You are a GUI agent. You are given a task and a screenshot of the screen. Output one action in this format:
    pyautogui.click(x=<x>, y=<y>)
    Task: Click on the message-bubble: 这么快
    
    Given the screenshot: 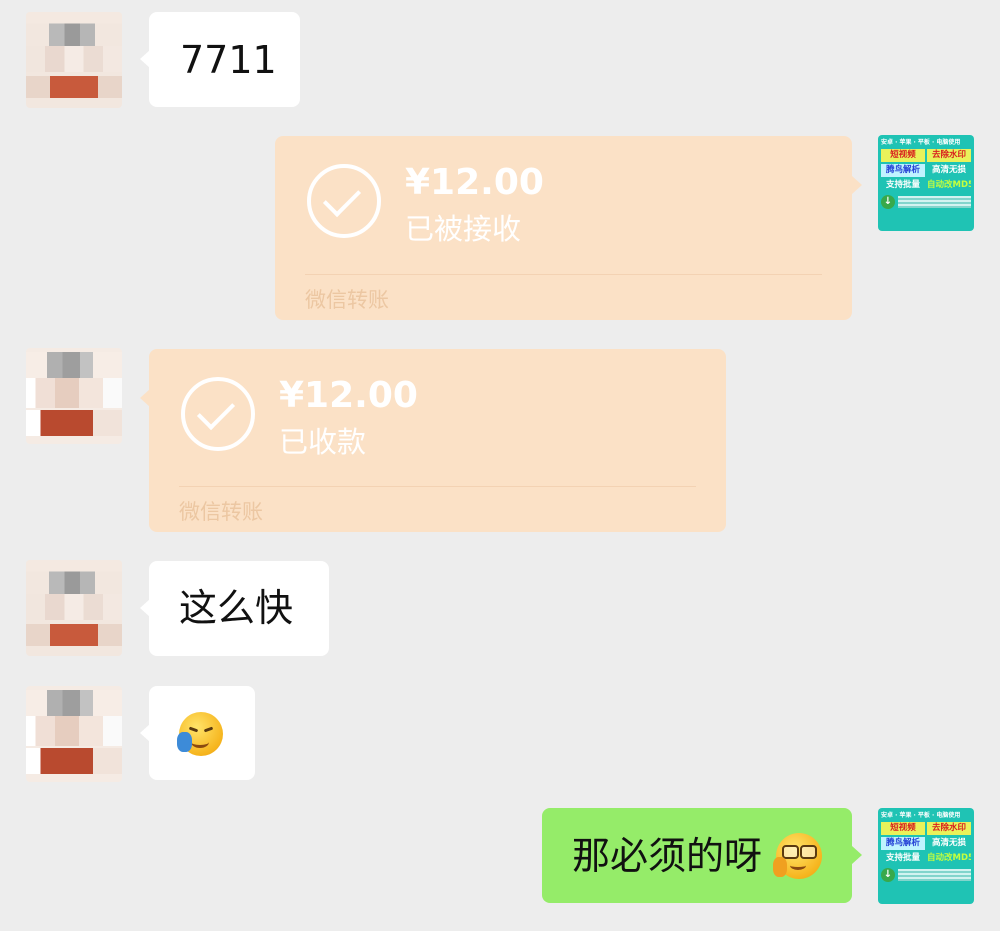 What is the action you would take?
    pyautogui.click(x=234, y=608)
    